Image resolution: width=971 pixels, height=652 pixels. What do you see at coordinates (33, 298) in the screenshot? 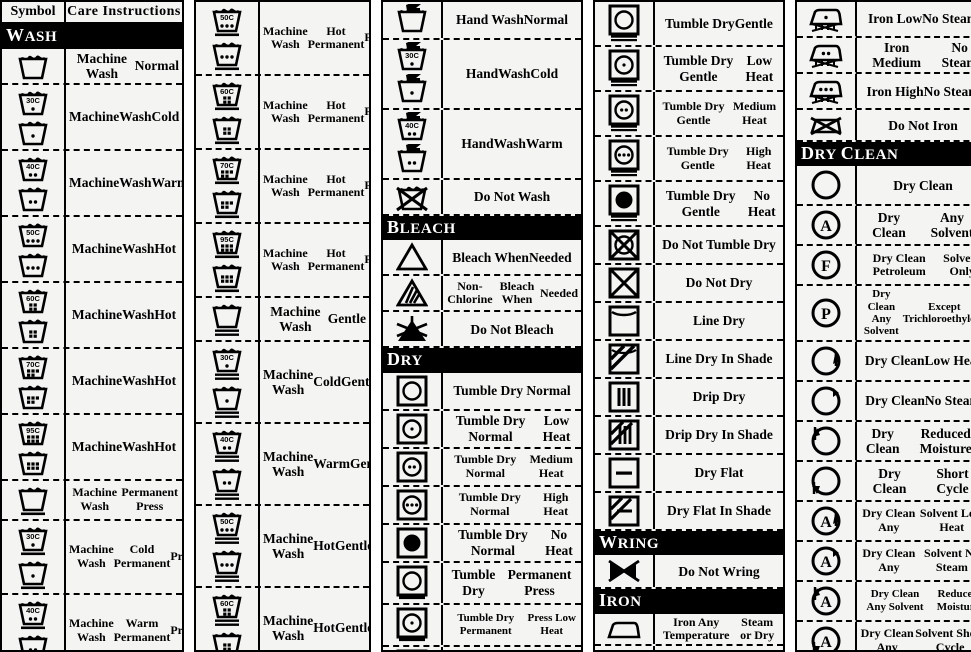
I see `svg-text: 60C` at bounding box center [33, 298].